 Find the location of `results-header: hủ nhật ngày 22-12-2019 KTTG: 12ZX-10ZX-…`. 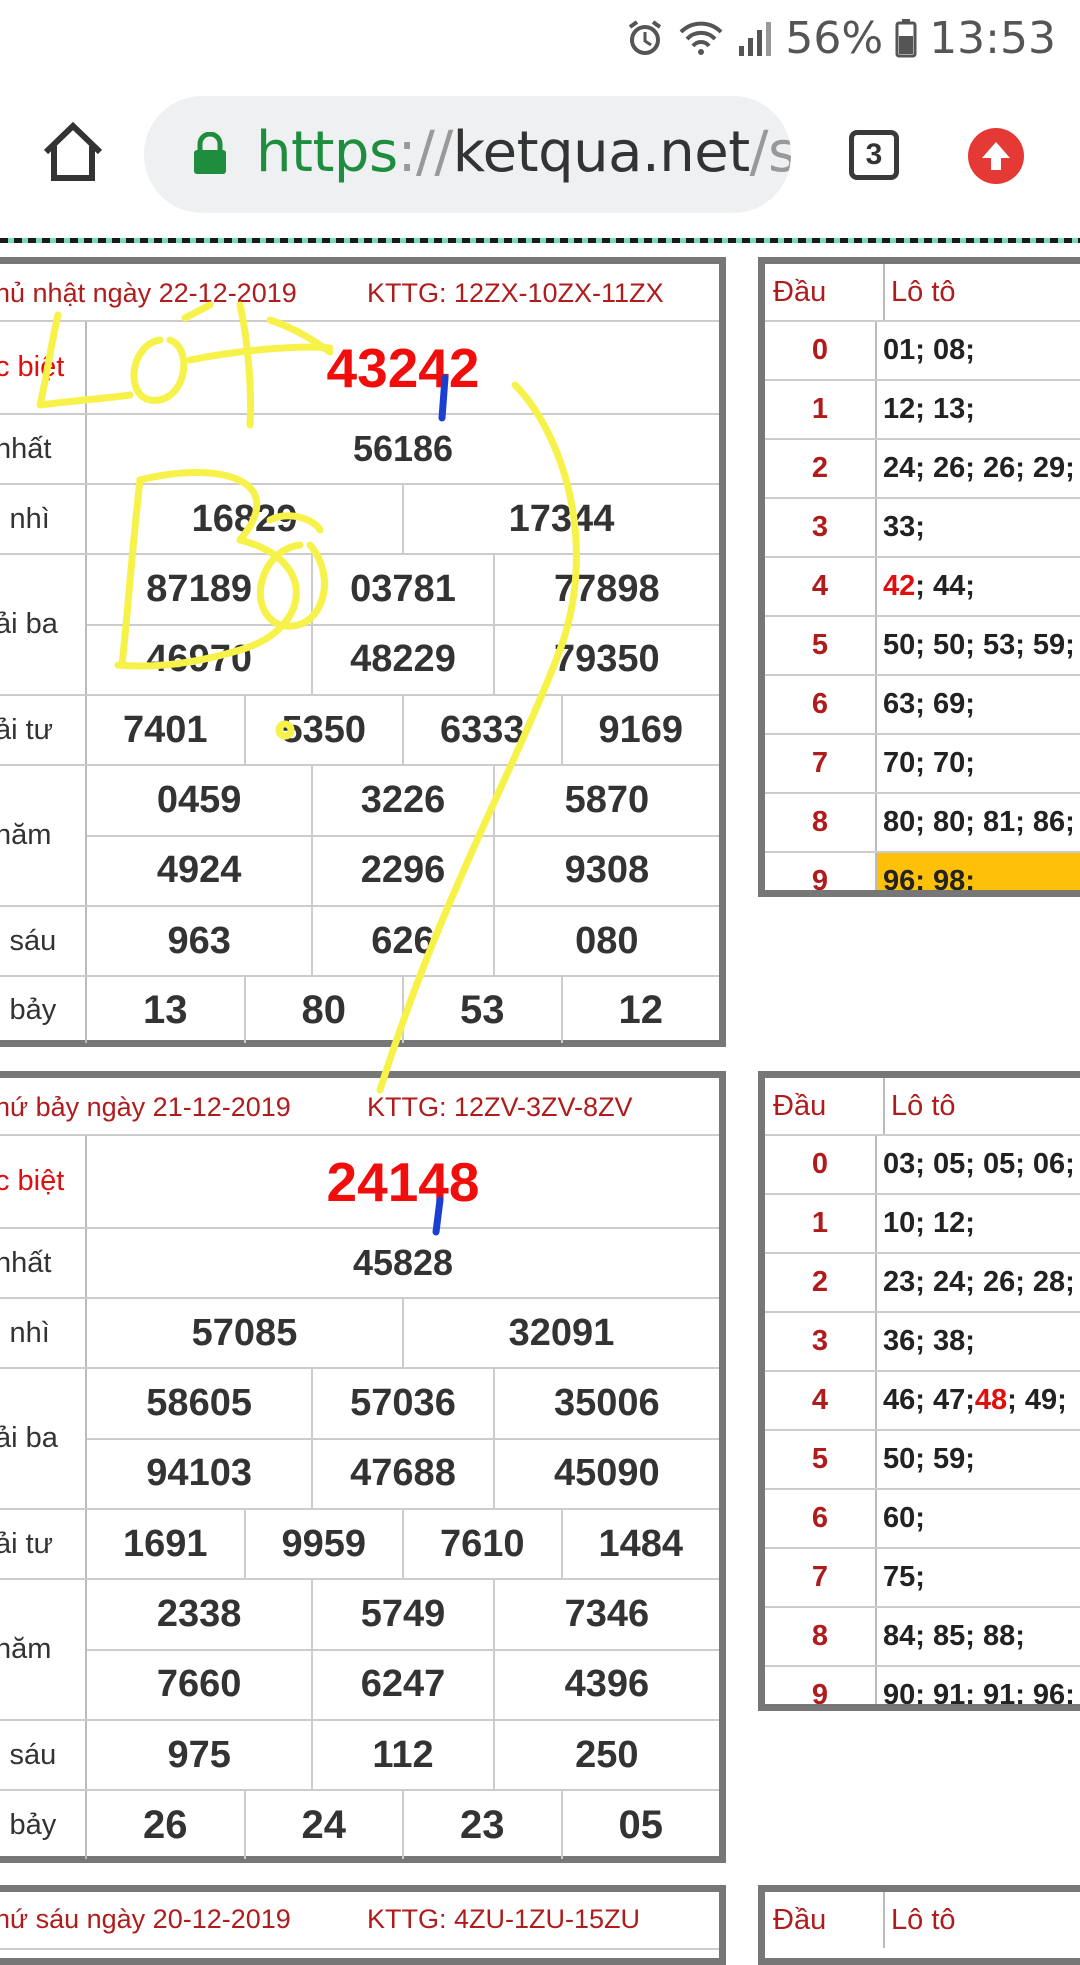

results-header: hủ nhật ngày 22-12-2019 KTTG: 12ZX-10ZX-… is located at coordinates (359, 293).